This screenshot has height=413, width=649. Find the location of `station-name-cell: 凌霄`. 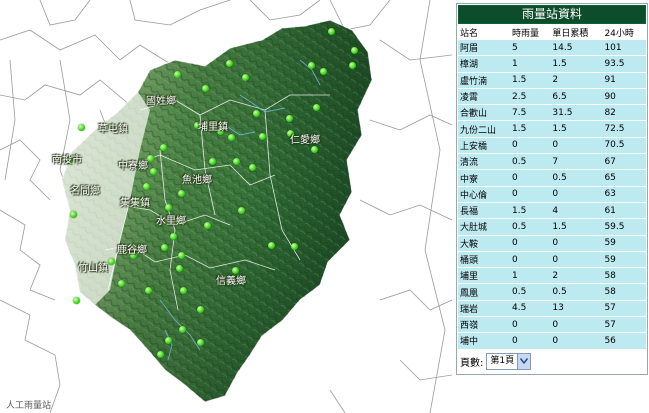

station-name-cell: 凌霄 is located at coordinates (484, 97).